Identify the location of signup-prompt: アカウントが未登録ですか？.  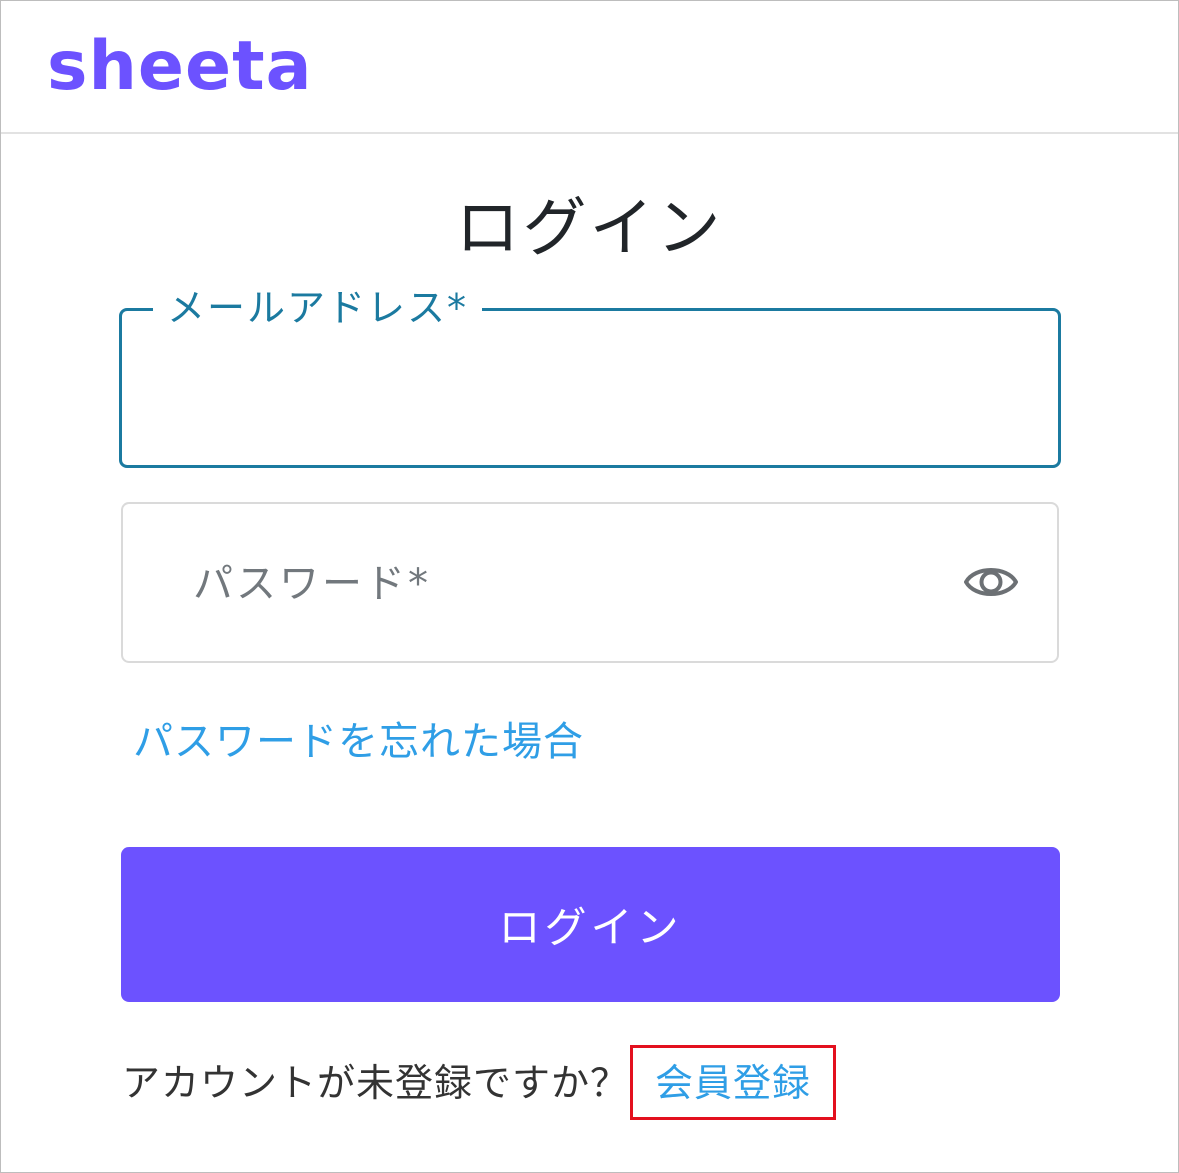
(376, 1083).